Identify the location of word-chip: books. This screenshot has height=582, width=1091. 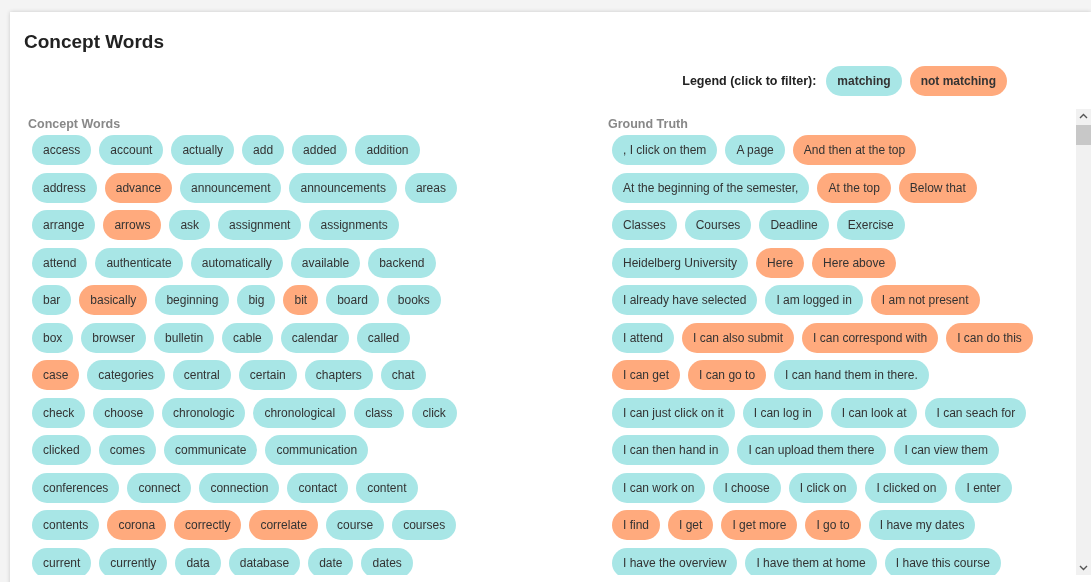
(413, 300).